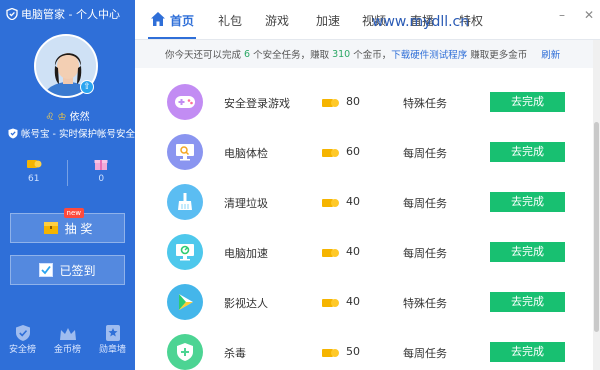  What do you see at coordinates (429, 54) in the screenshot?
I see `download-hardware-test-link: 下载硬件测试程序` at bounding box center [429, 54].